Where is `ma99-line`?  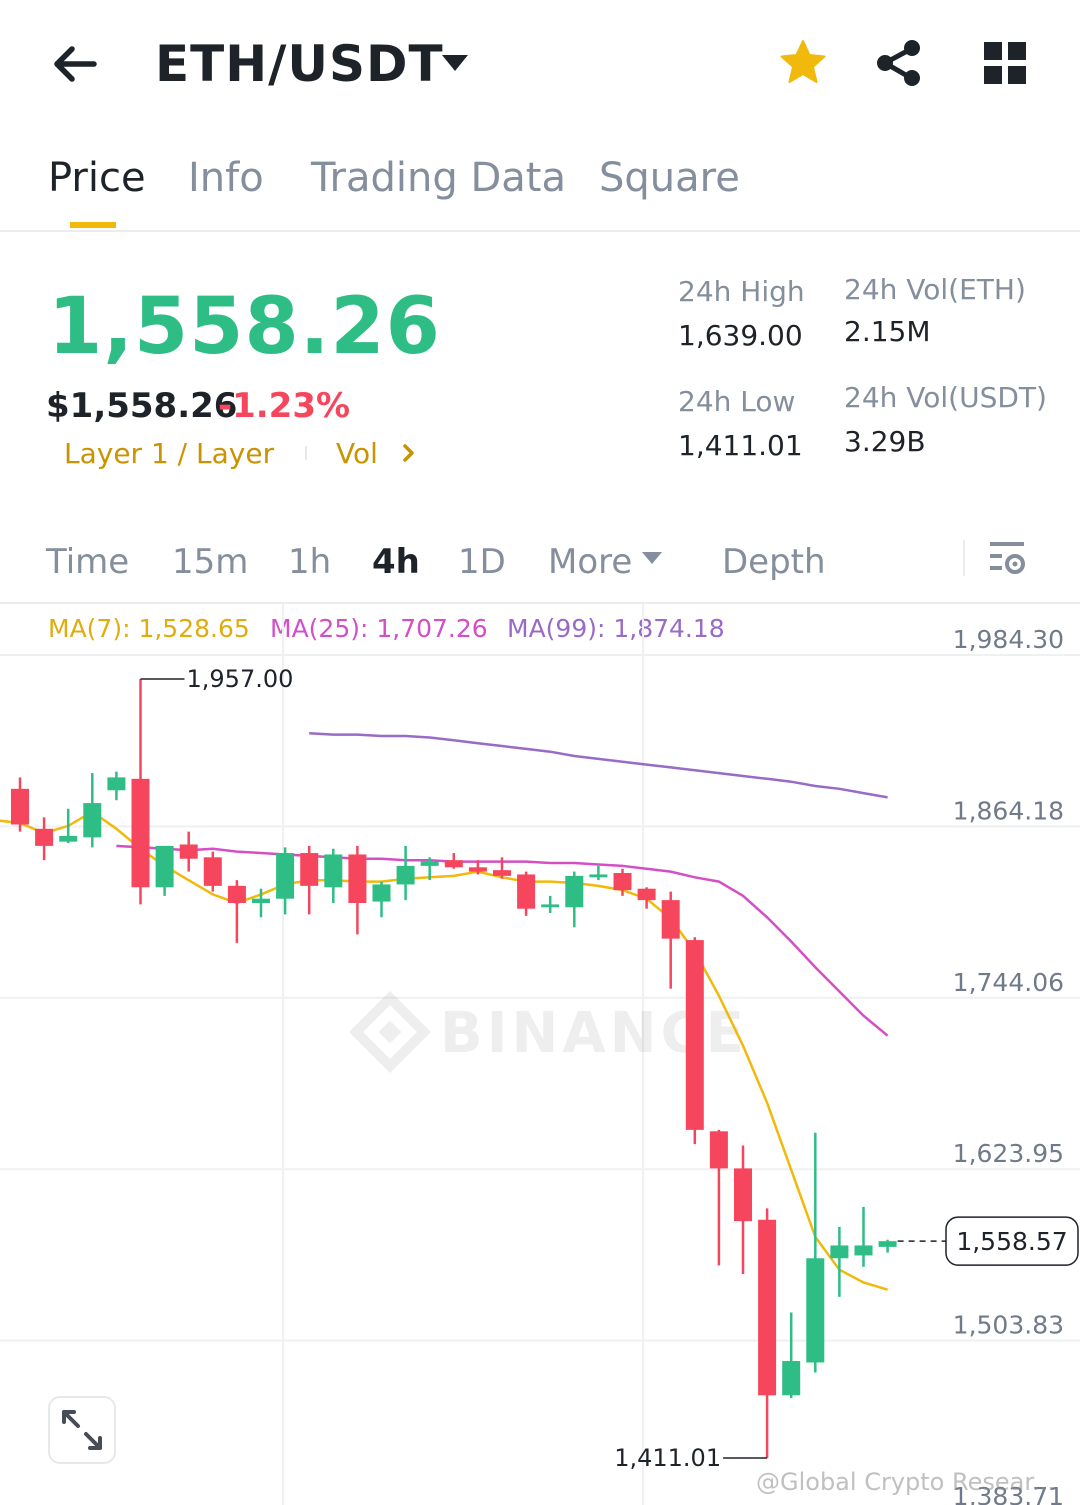 ma99-line is located at coordinates (598, 765).